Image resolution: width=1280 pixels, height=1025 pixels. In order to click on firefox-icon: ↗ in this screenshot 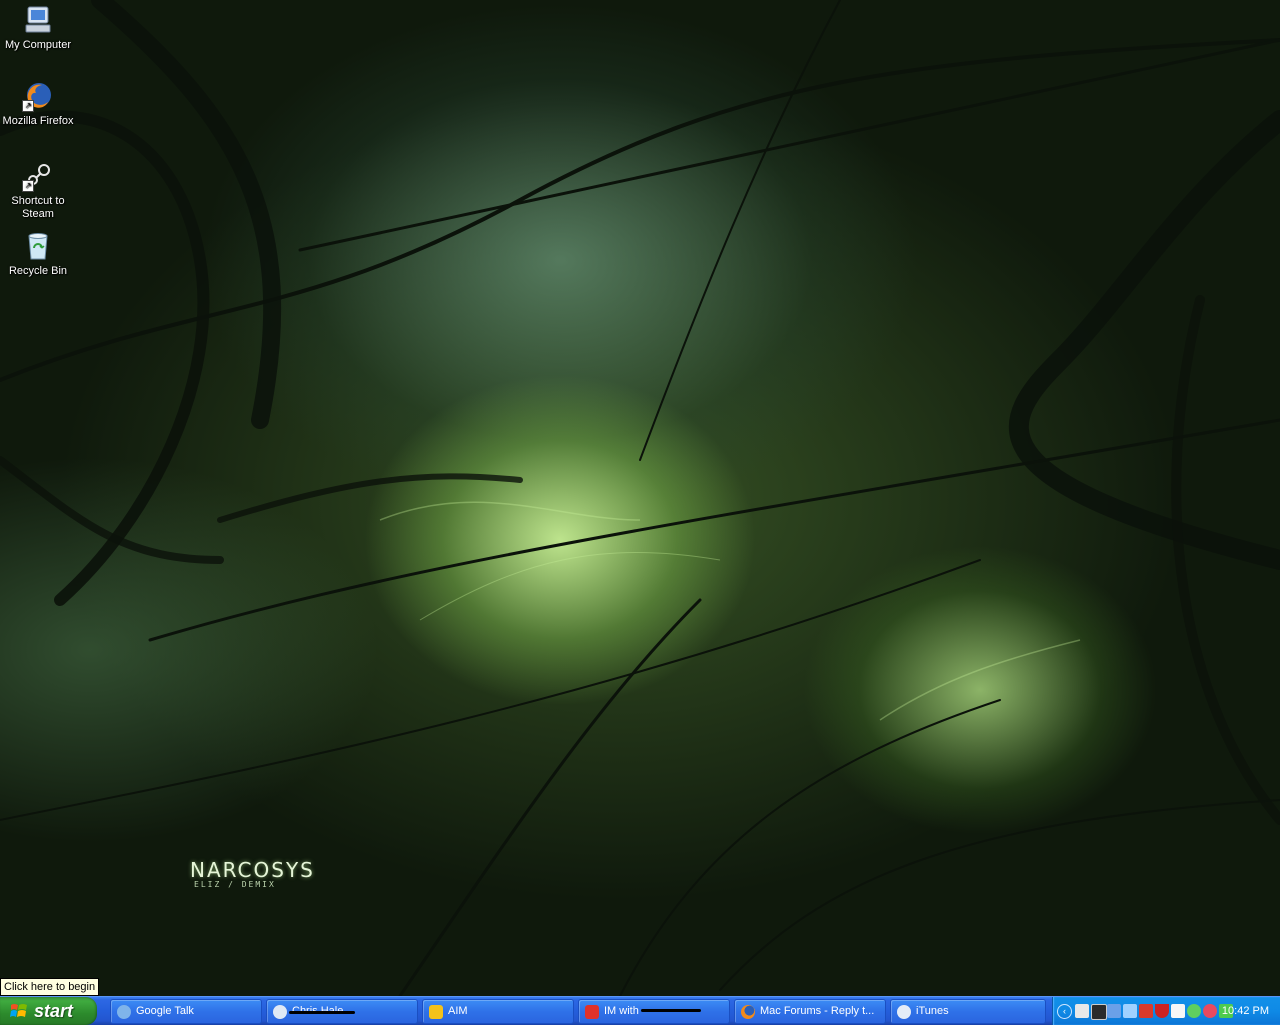, I will do `click(38, 96)`.